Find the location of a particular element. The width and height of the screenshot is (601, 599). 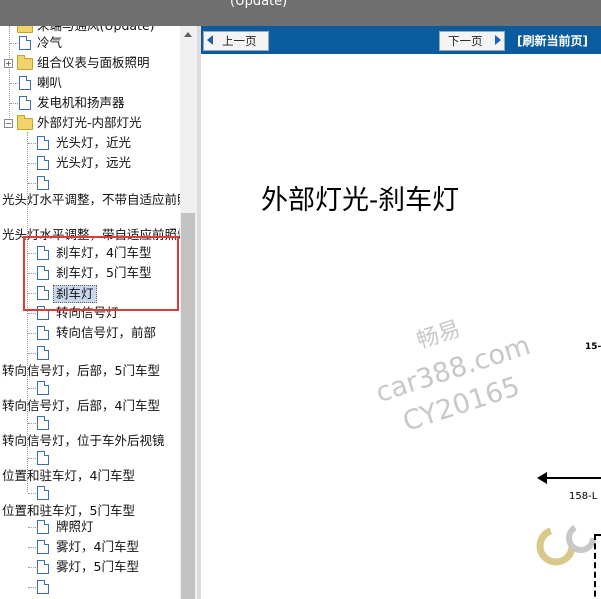

collapse-icon: − is located at coordinates (8, 123).